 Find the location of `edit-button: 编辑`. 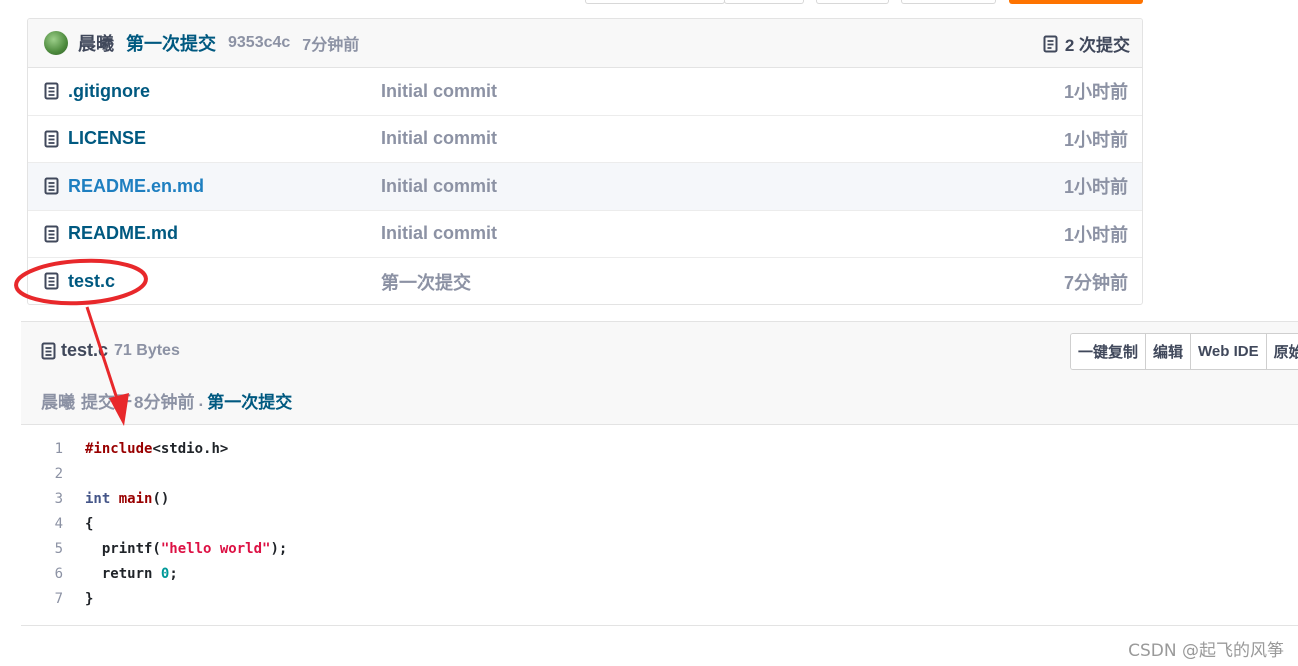

edit-button: 编辑 is located at coordinates (1169, 351).